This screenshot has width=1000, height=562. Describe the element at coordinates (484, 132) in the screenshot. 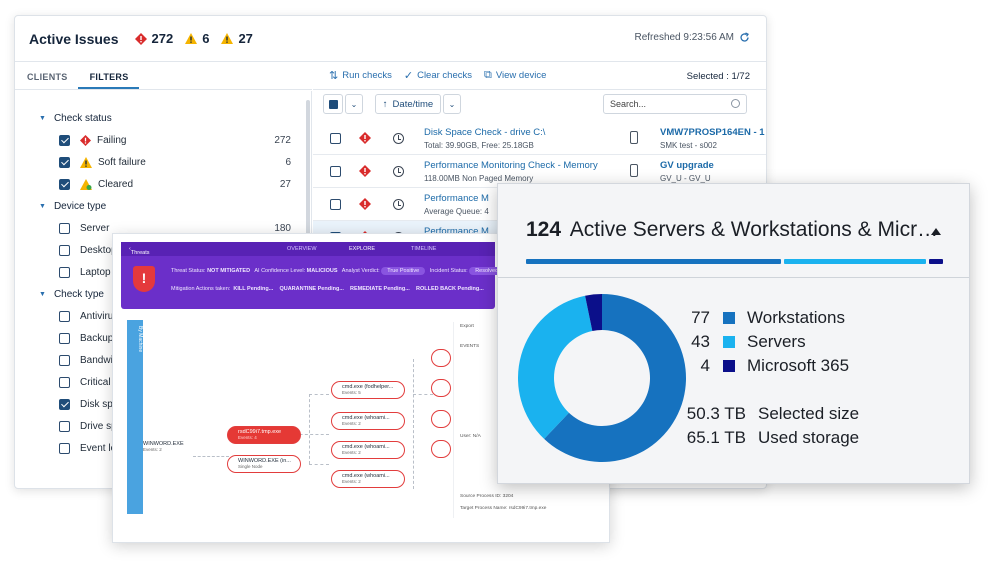

I see `check-name: Disk Space Check - drive C:\` at that location.